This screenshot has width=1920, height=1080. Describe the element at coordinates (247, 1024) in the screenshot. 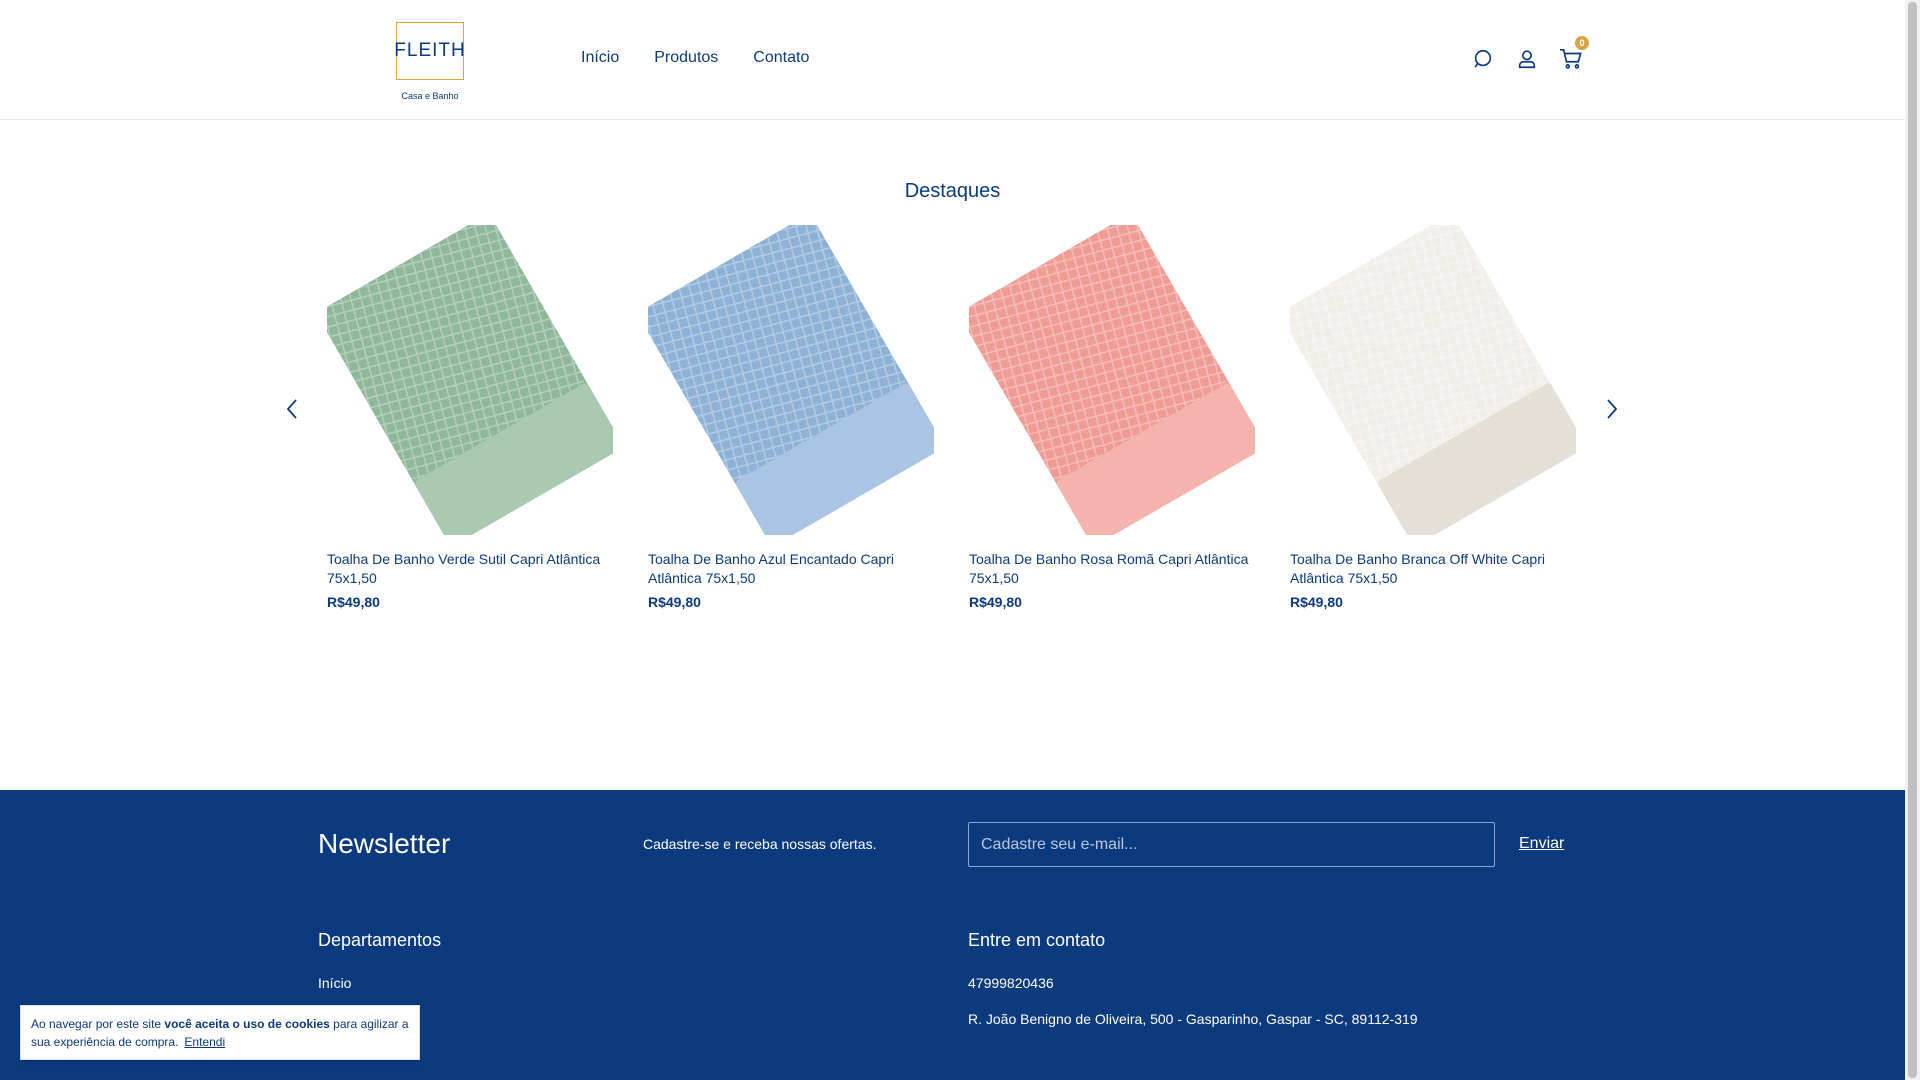

I see `cookie-text-bold: você aceita o uso de cookies` at that location.